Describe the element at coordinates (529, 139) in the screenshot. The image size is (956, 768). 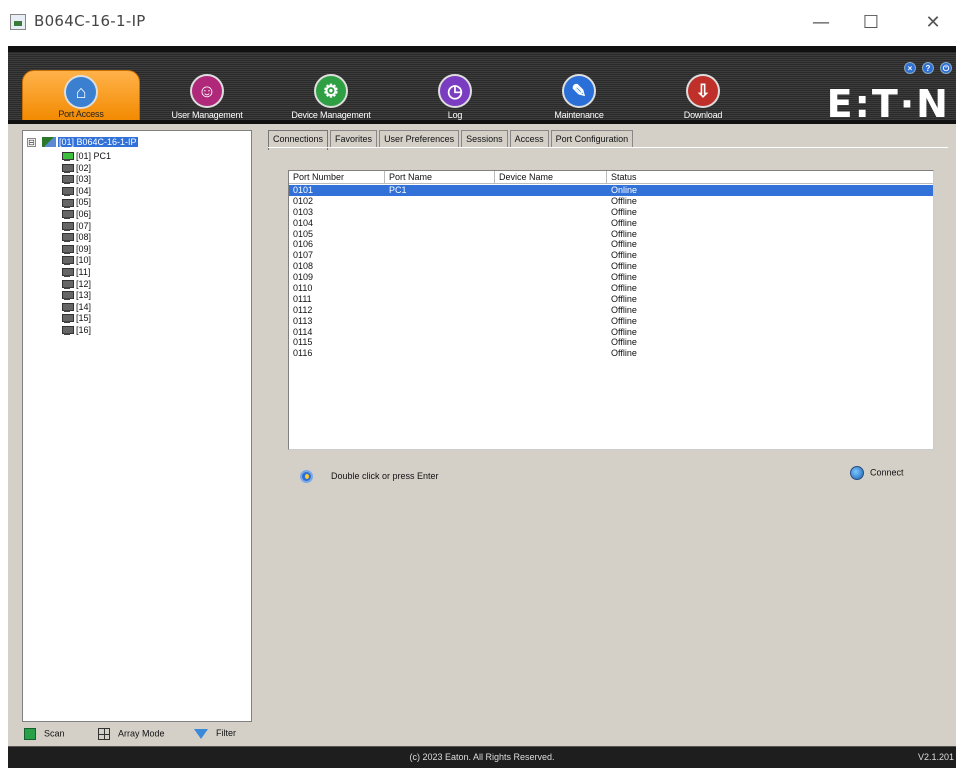
I see `tab-access: Access` at that location.